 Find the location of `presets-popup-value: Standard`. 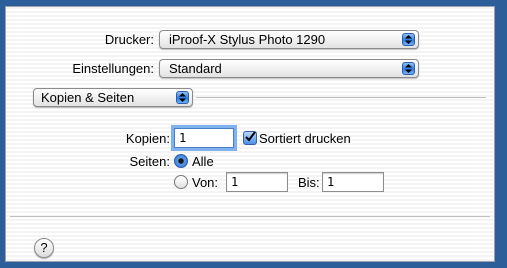

presets-popup-value: Standard is located at coordinates (195, 68).